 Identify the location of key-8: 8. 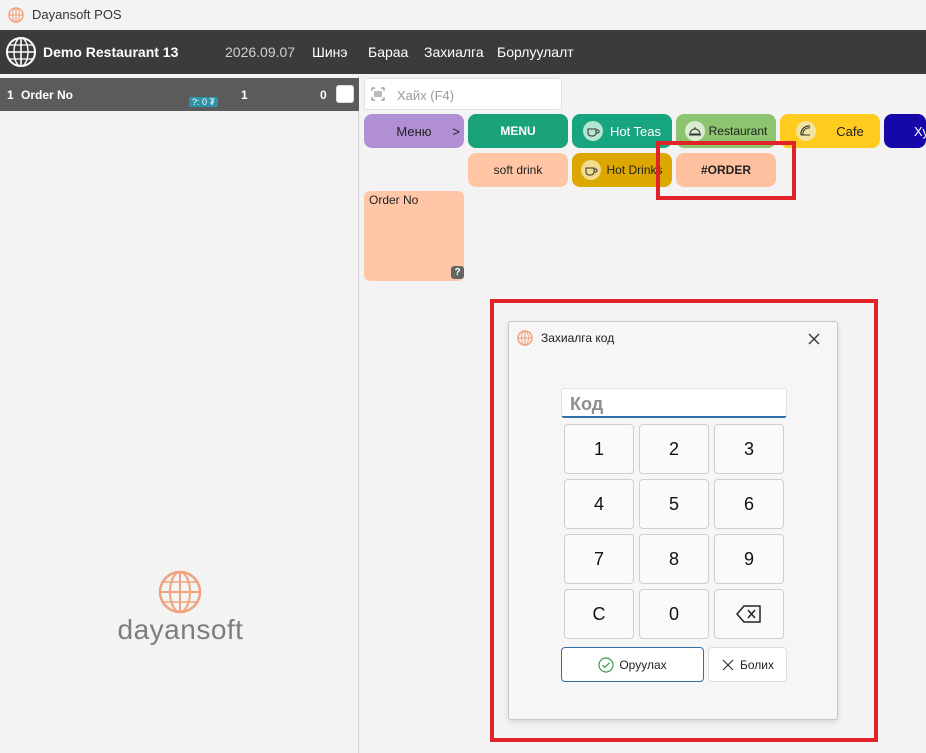
(674, 559).